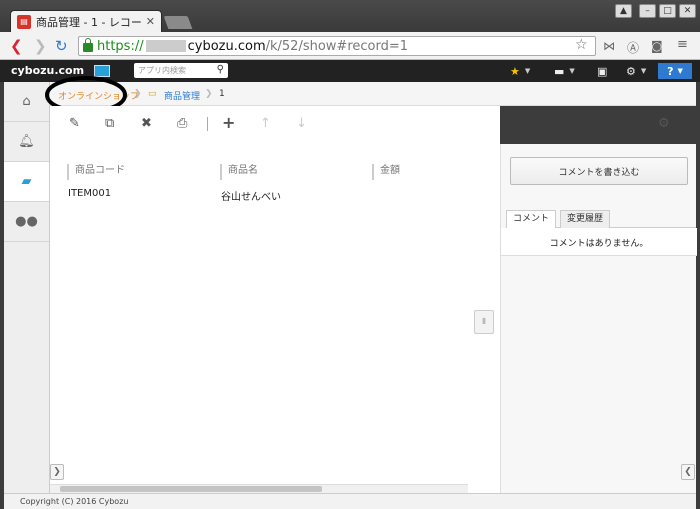 The width and height of the screenshot is (700, 509). Describe the element at coordinates (688, 472) in the screenshot. I see `collapse-panel-icon: ❮` at that location.